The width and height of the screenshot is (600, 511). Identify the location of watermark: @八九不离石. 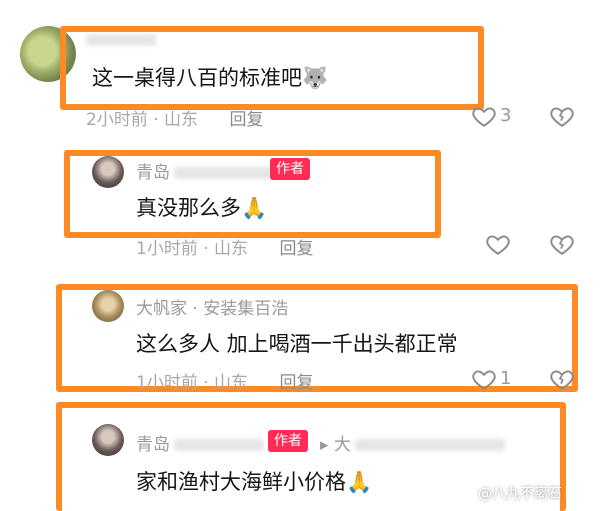
(520, 494).